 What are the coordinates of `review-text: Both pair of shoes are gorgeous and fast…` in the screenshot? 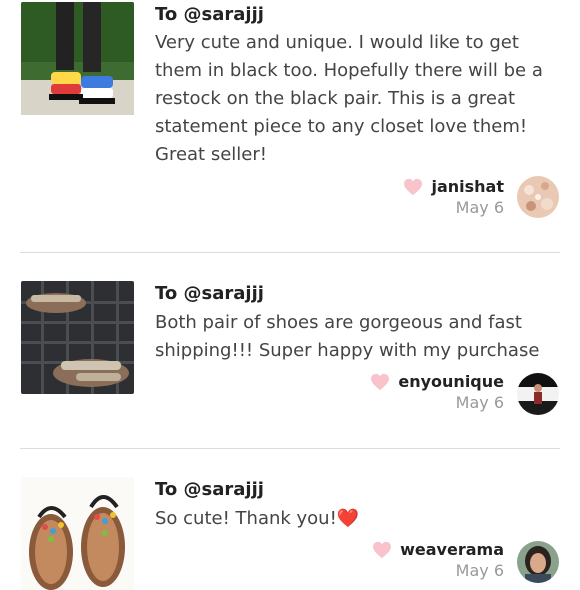 It's located at (347, 336).